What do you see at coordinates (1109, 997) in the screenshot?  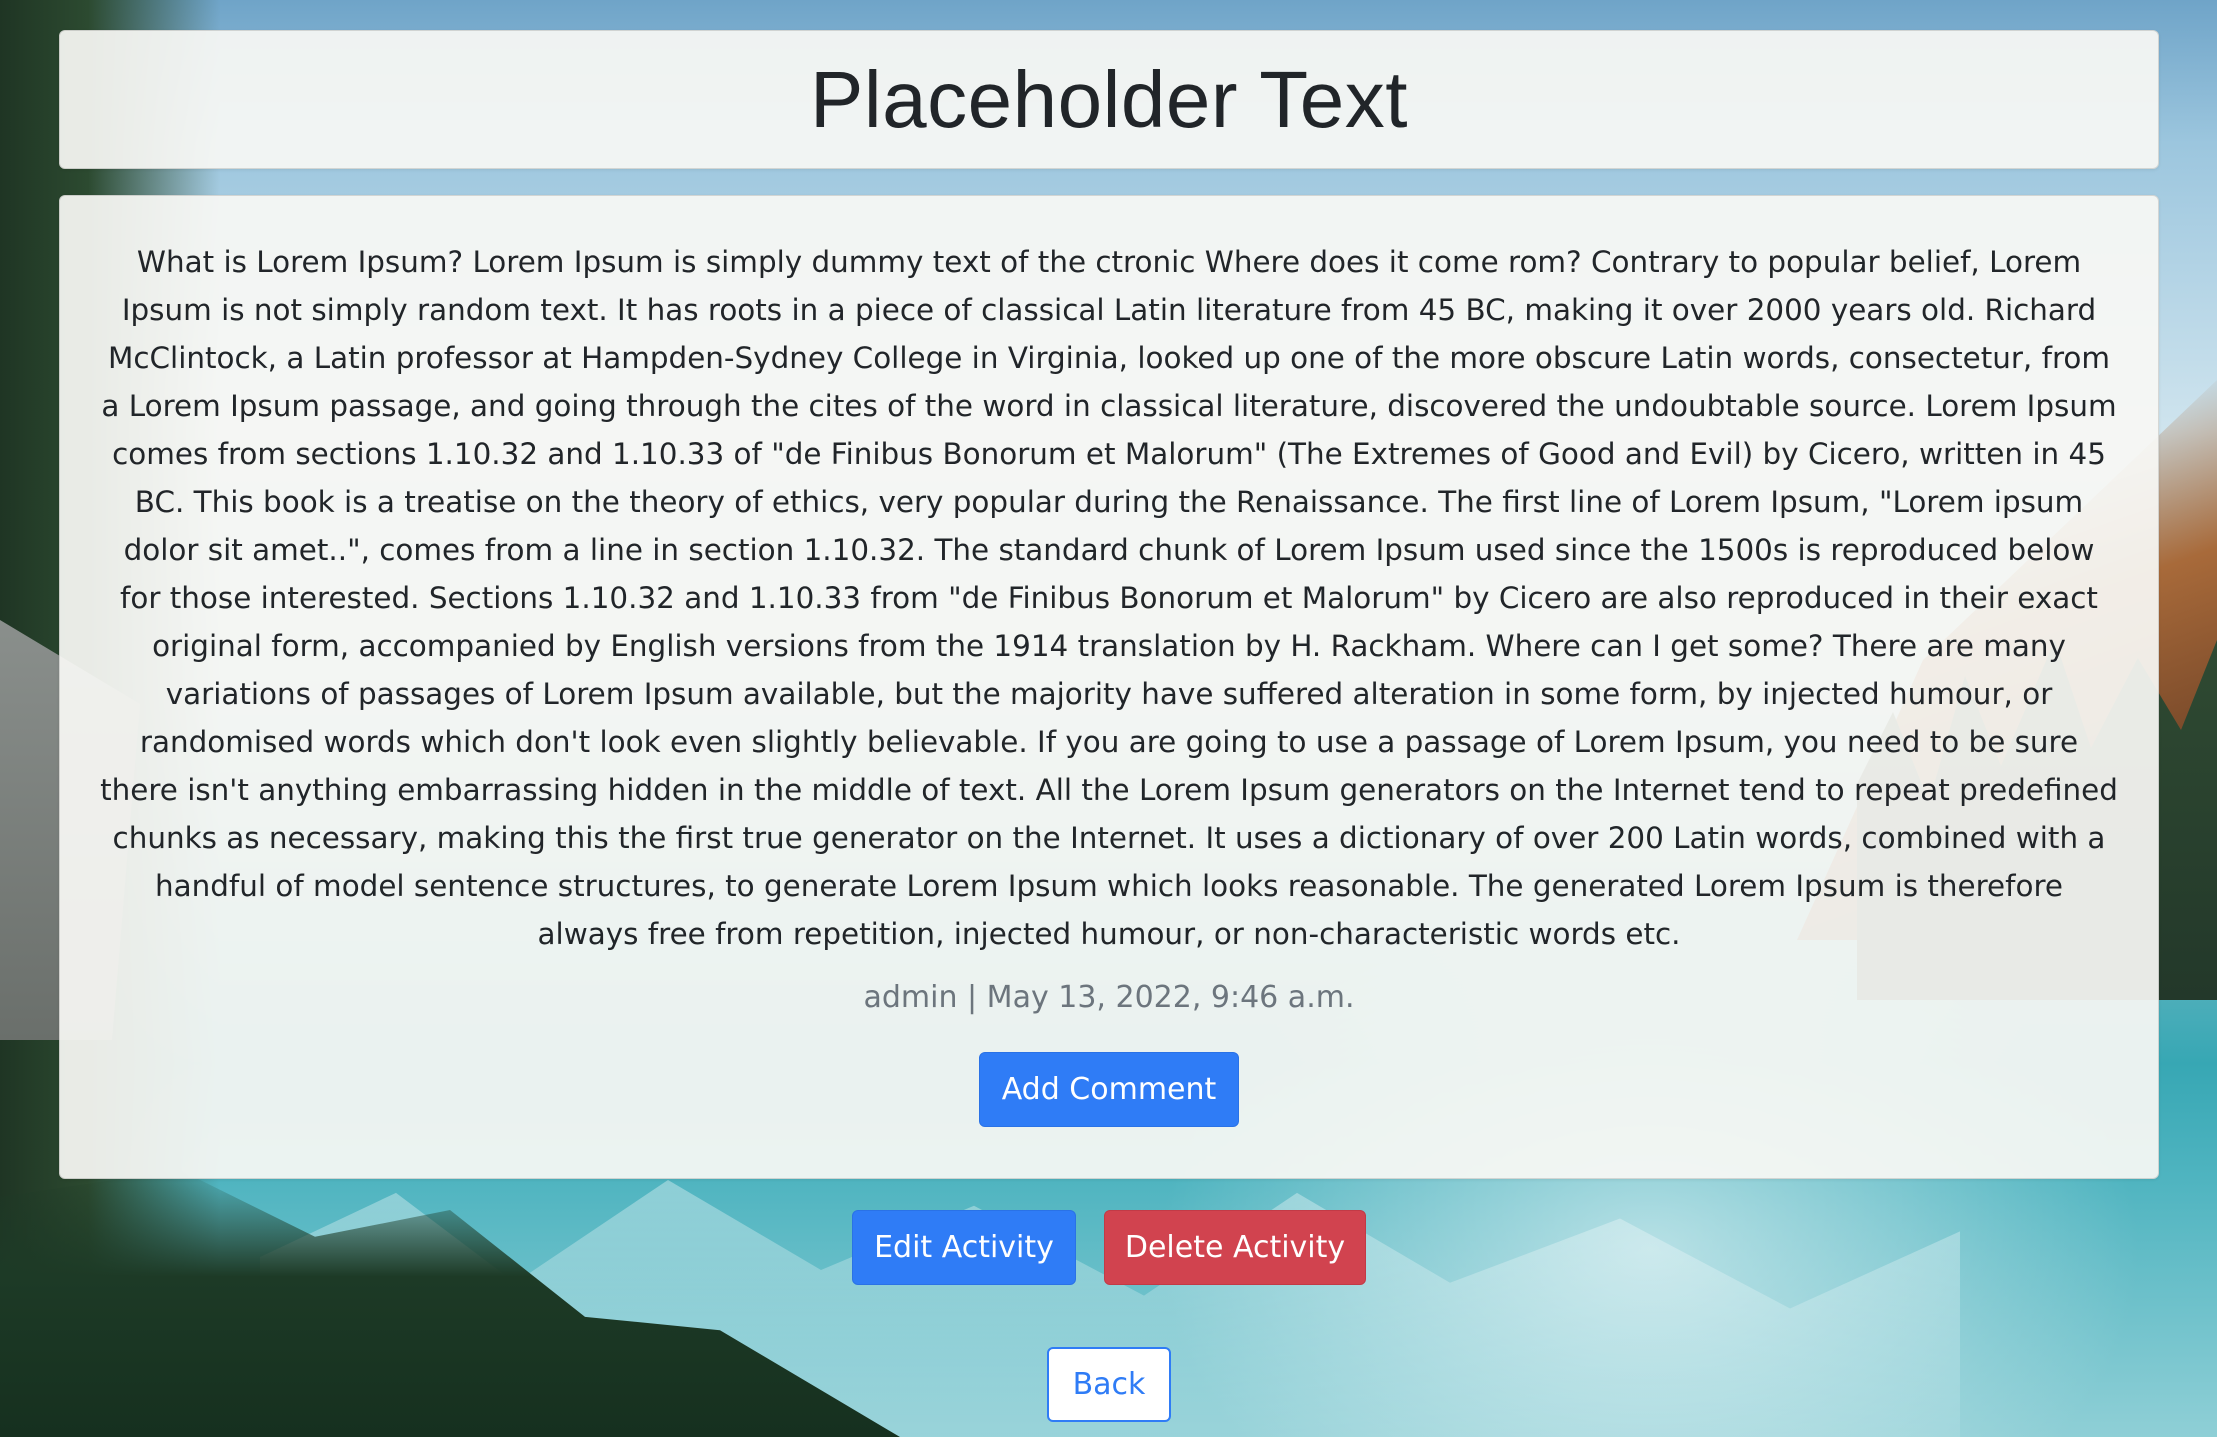 I see `author-date-meta: admin | May 13, 2022, 9:46 a.m.` at bounding box center [1109, 997].